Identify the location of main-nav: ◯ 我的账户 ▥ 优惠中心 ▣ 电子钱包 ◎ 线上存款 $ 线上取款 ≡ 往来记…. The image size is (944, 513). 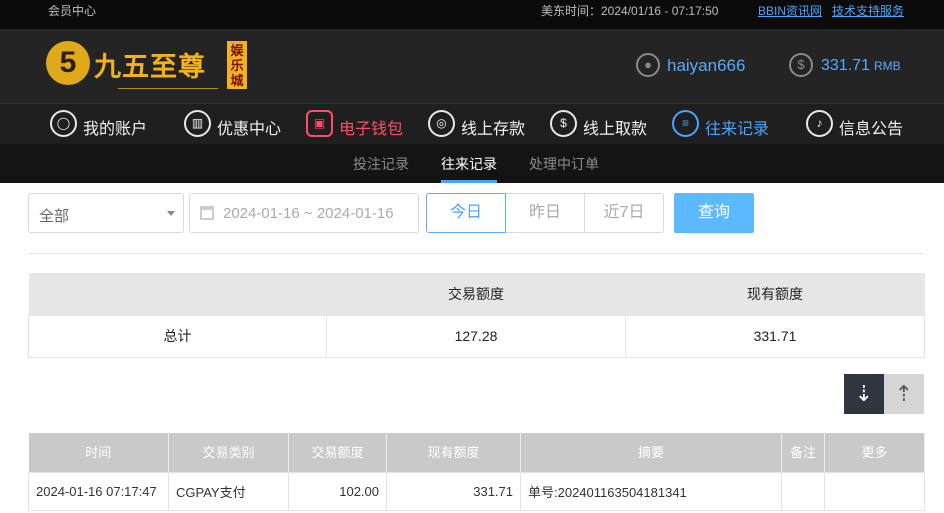
(472, 123).